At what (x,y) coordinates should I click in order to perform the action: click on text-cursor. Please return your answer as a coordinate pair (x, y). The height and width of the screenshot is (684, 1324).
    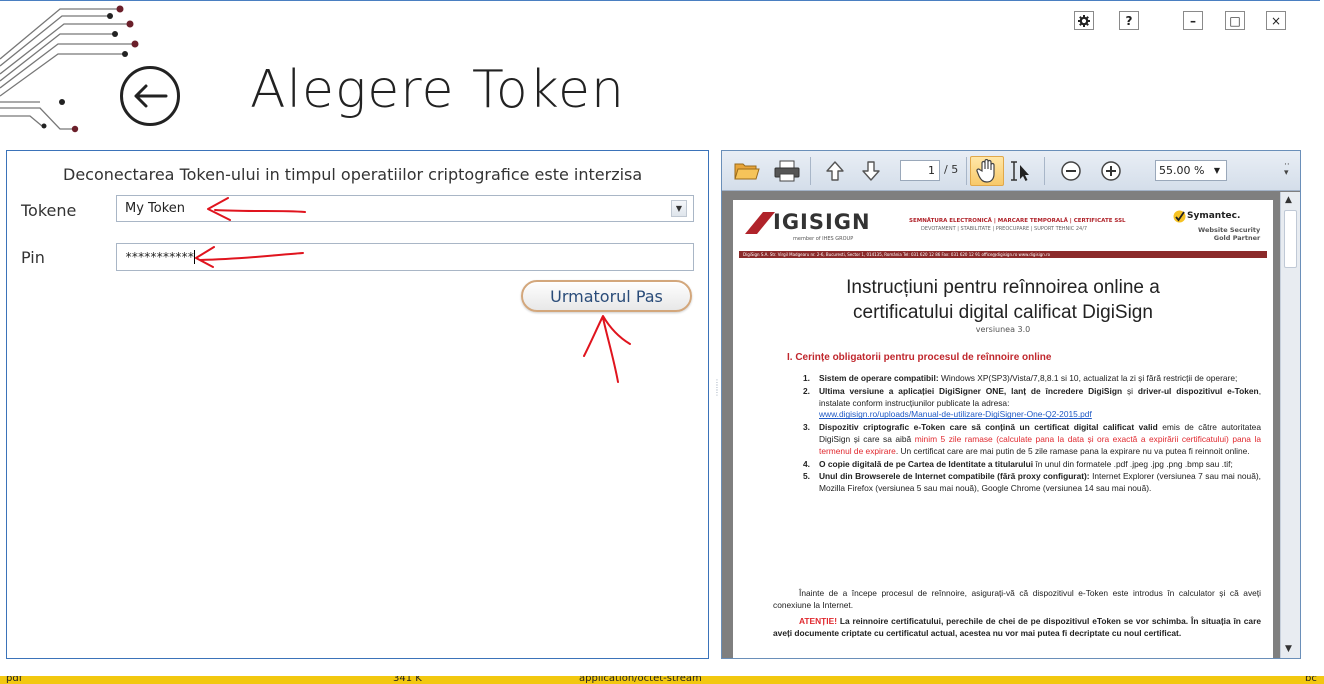
    Looking at the image, I should click on (195, 257).